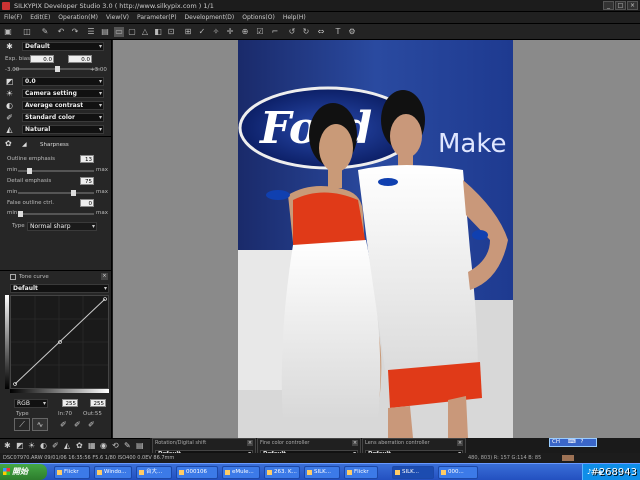 Image resolution: width=640 pixels, height=480 pixels. I want to click on exposure-fine-input: 0.0, so click(80, 59).